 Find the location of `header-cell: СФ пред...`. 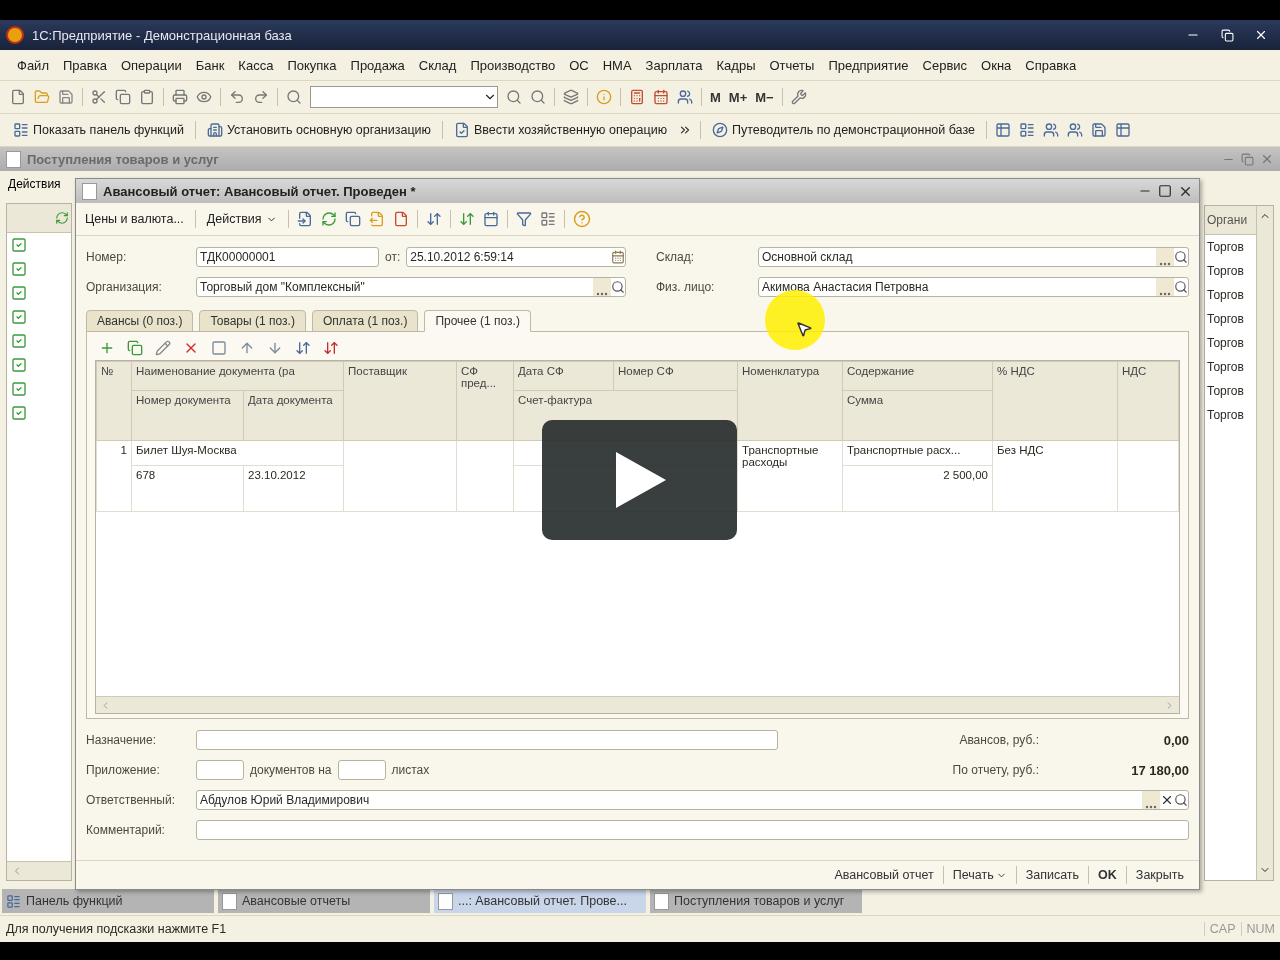

header-cell: СФ пред... is located at coordinates (485, 401).